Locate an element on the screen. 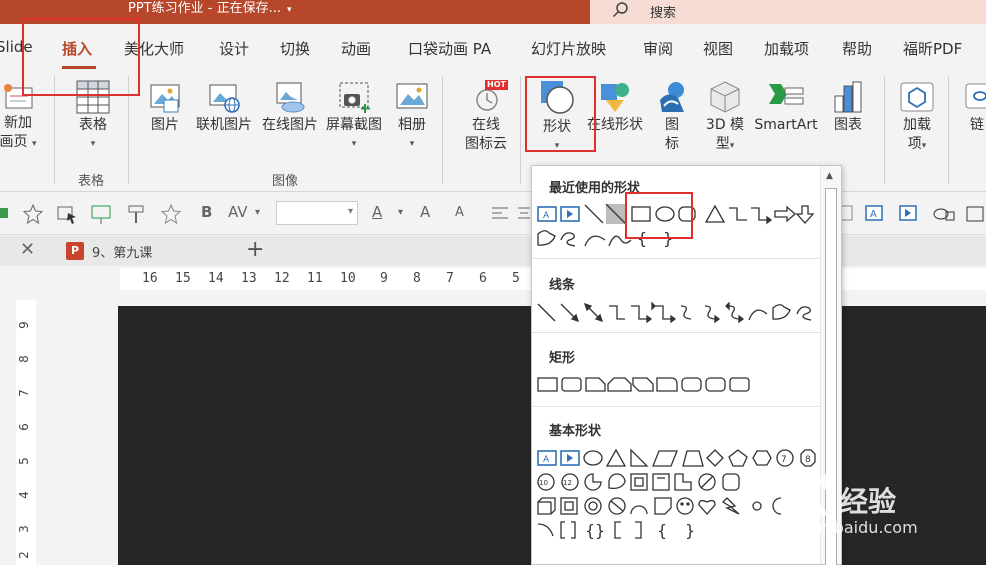 This screenshot has height=565, width=986. 3d-models-label-2: 型 is located at coordinates (722, 144).